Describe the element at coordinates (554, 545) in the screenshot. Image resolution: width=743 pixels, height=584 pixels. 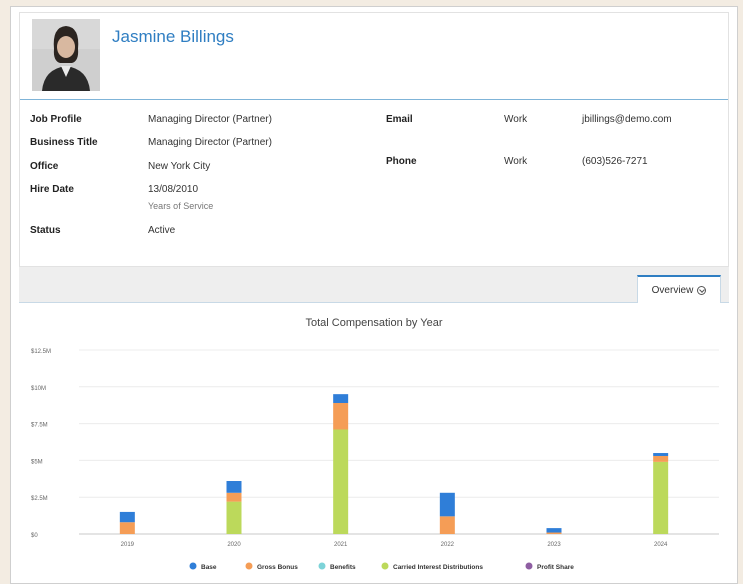
I see `x-tick-label: 2023` at that location.